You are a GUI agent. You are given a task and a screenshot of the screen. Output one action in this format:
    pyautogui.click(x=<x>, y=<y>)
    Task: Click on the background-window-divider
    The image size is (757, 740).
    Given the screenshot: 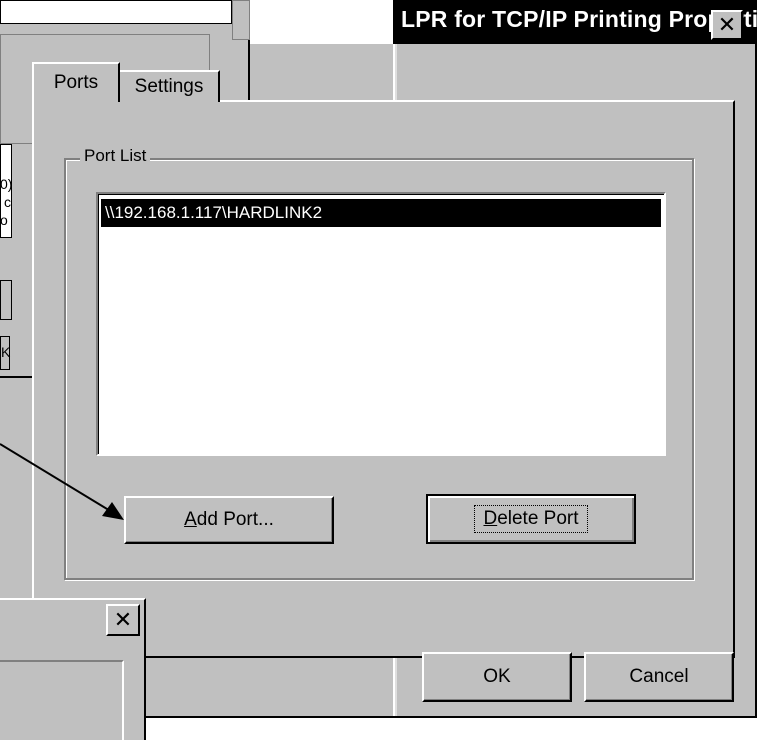 What is the action you would take?
    pyautogui.click(x=6, y=300)
    